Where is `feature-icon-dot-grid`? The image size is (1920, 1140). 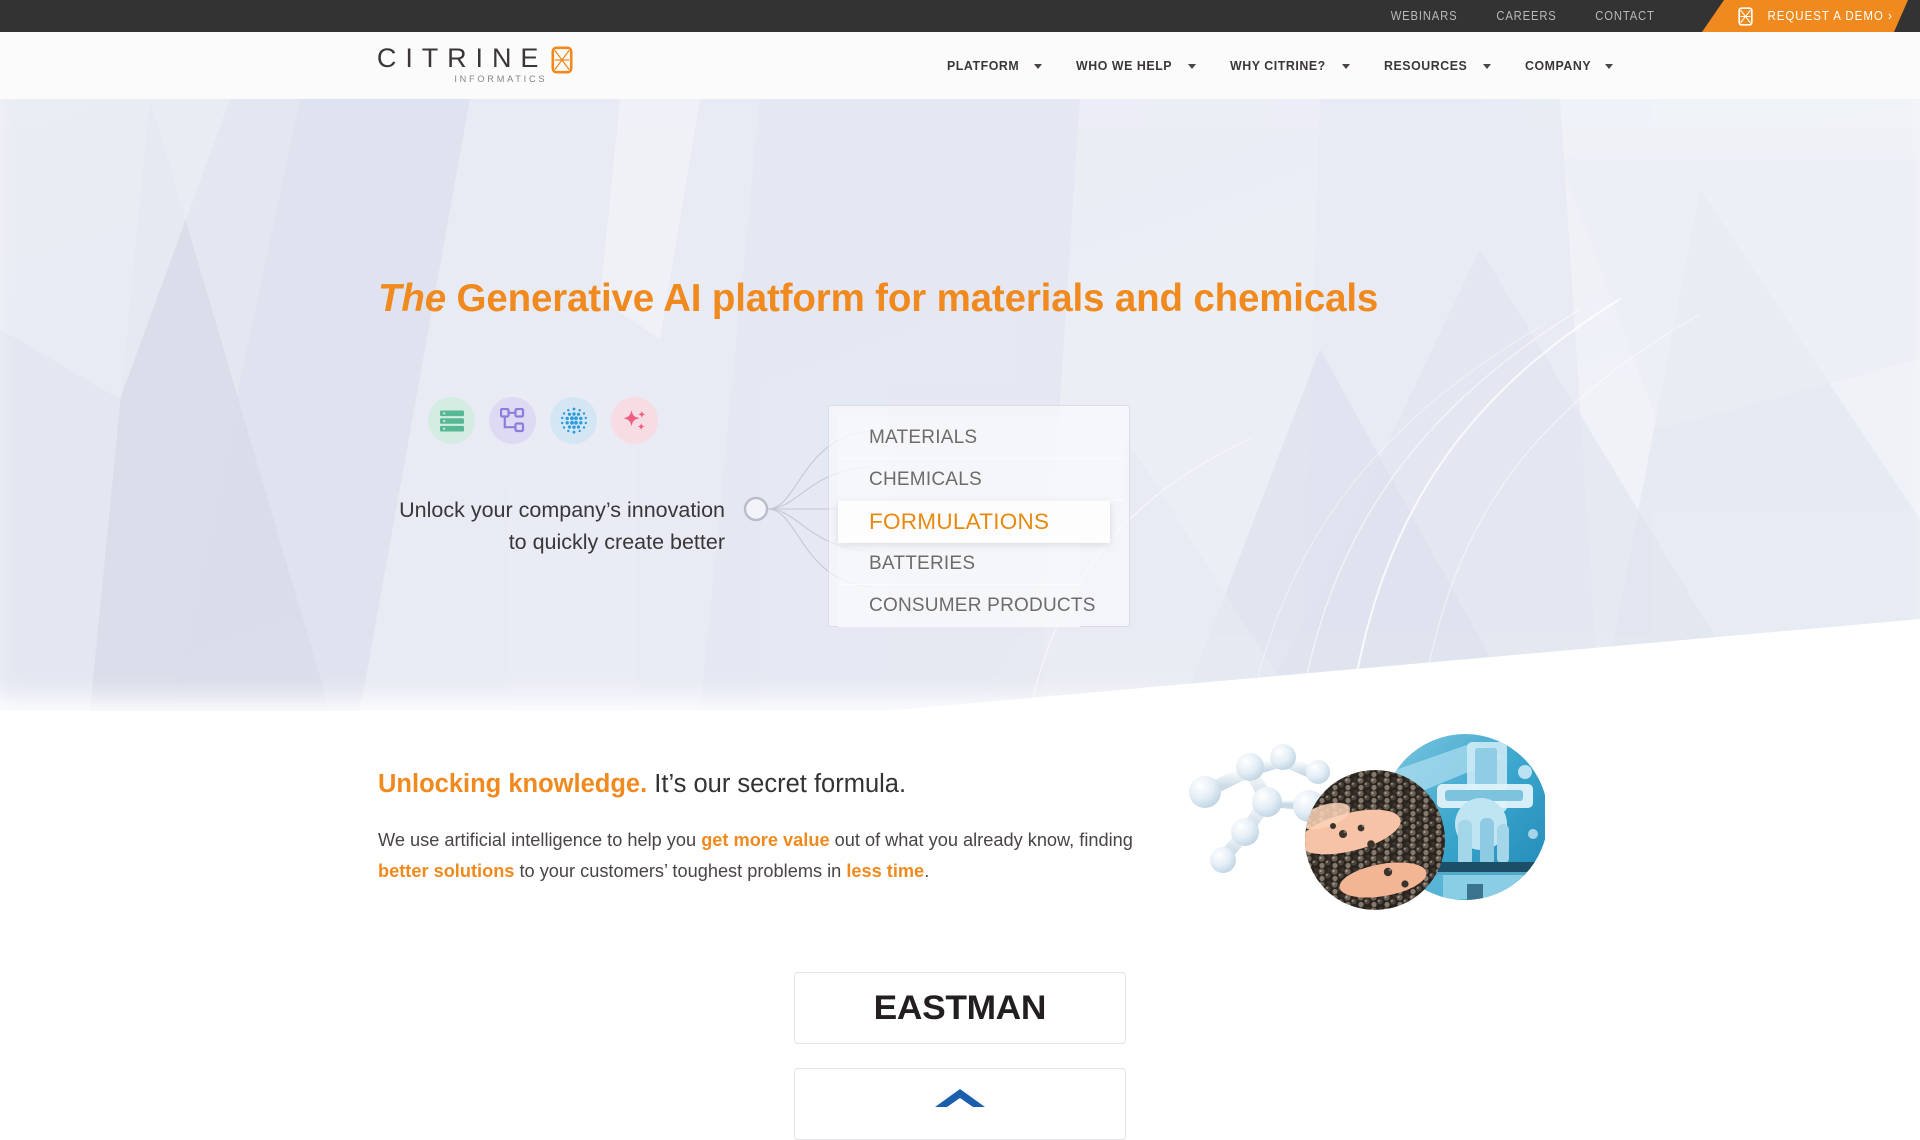 feature-icon-dot-grid is located at coordinates (573, 420).